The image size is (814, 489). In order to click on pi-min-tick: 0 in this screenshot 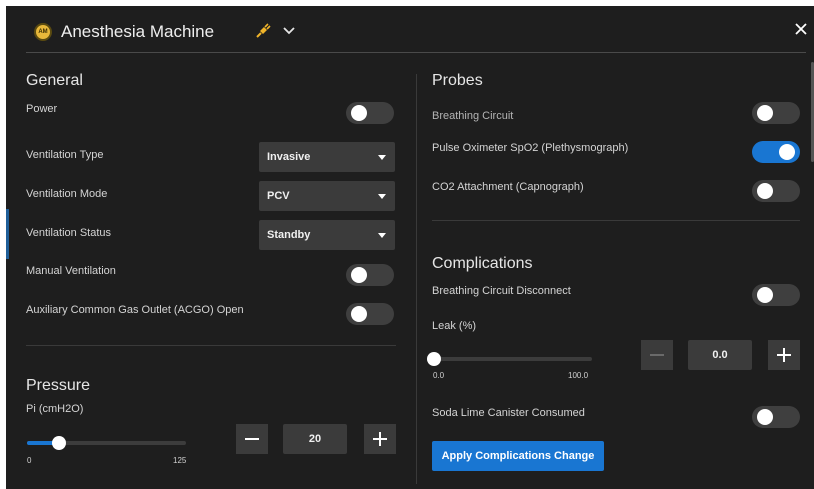, I will do `click(29, 460)`.